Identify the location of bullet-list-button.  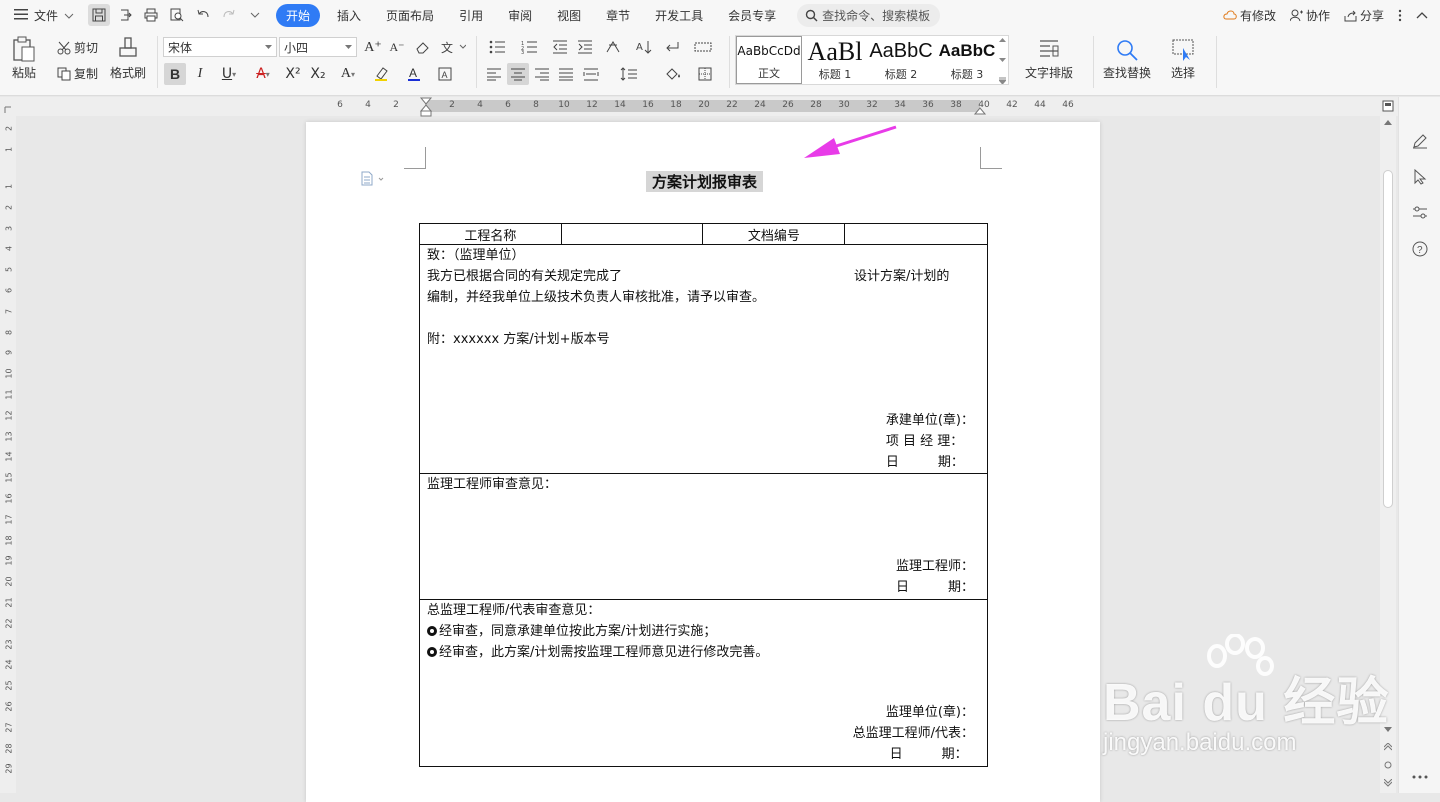
(498, 47).